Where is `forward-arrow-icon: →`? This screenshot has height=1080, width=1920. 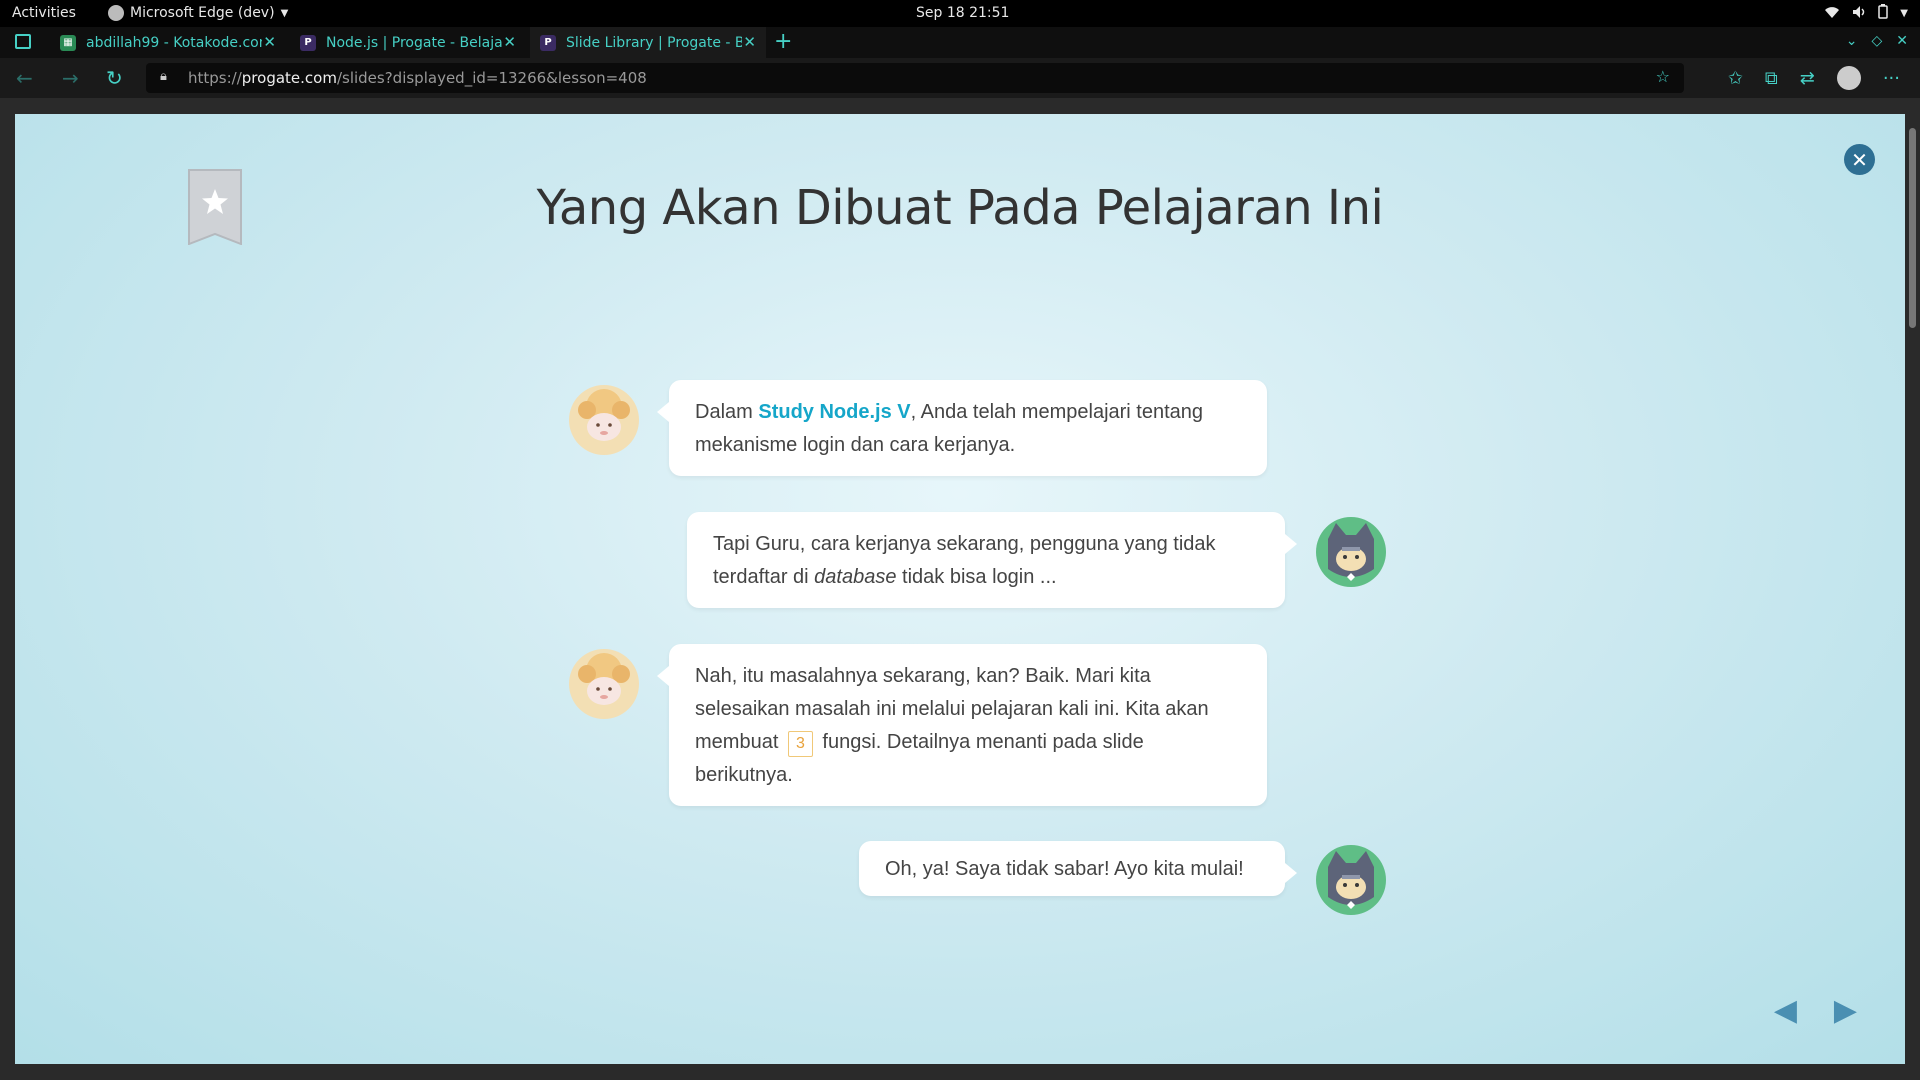 forward-arrow-icon: → is located at coordinates (70, 78).